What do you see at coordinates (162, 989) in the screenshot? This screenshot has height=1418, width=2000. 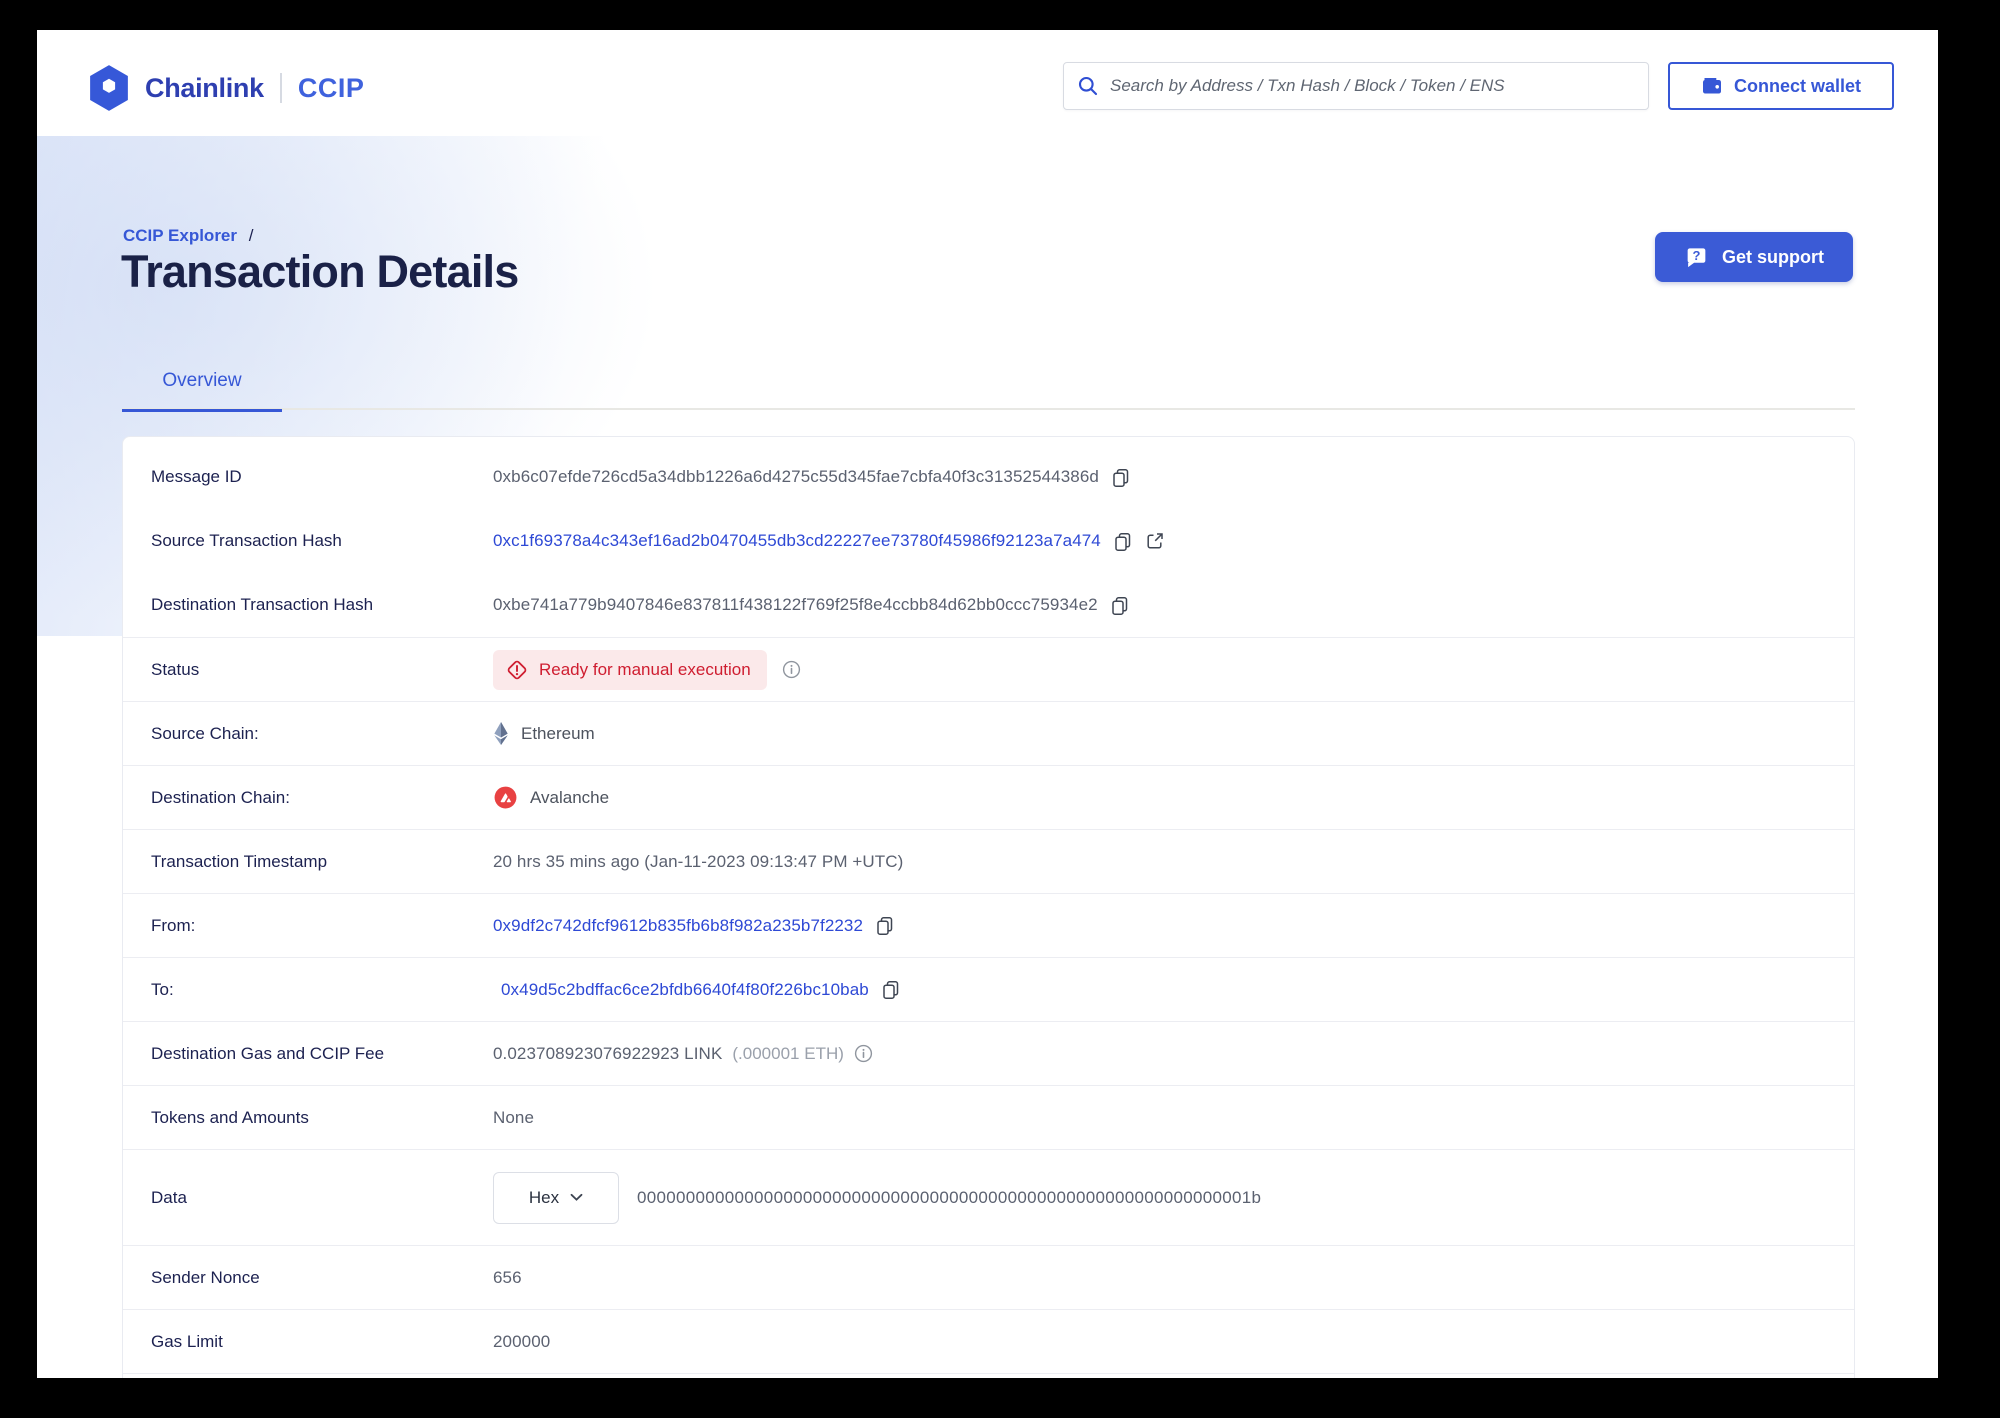 I see `to-label: To:` at bounding box center [162, 989].